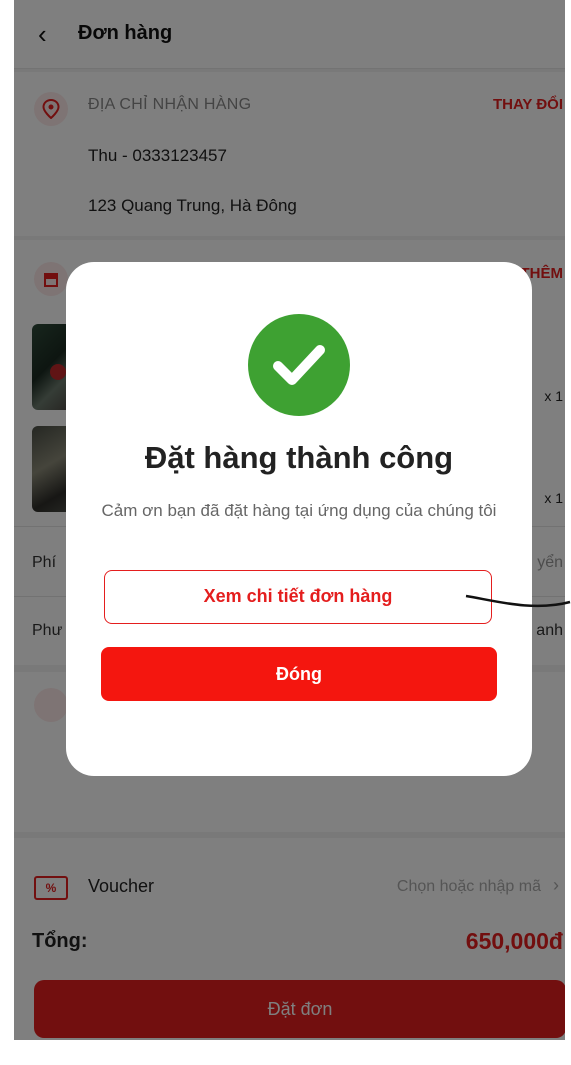 The height and width of the screenshot is (1065, 571). Describe the element at coordinates (299, 457) in the screenshot. I see `dialog-title: Đặt hàng thành công` at that location.